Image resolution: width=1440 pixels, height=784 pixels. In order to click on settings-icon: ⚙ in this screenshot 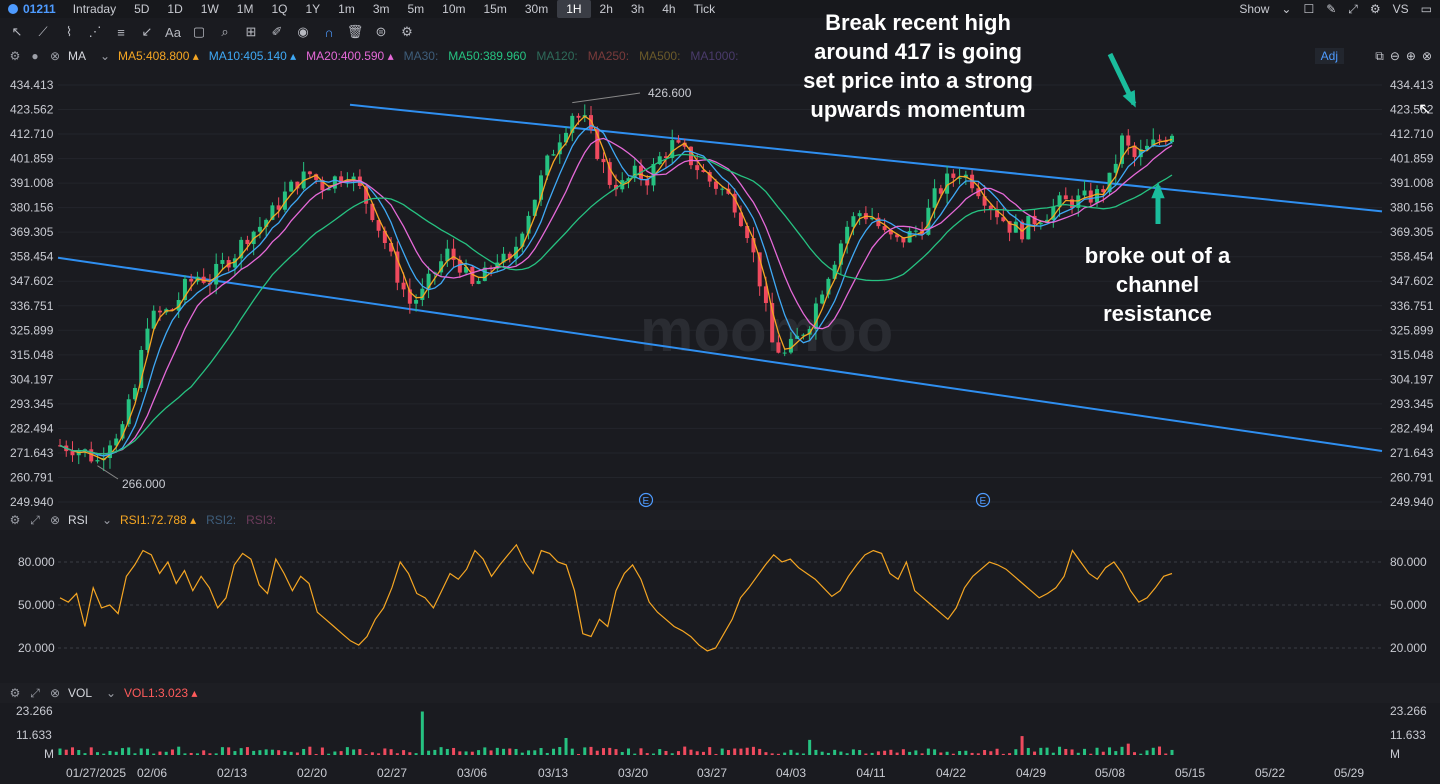, I will do `click(1375, 9)`.